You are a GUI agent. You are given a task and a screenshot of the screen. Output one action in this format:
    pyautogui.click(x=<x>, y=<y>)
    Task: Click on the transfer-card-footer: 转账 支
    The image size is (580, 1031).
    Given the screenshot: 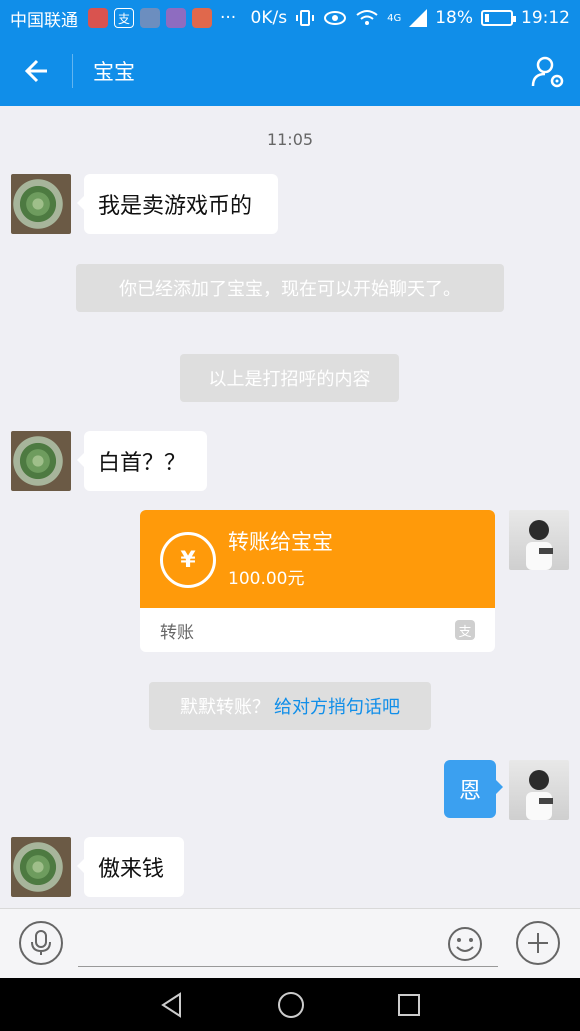 What is the action you would take?
    pyautogui.click(x=317, y=630)
    